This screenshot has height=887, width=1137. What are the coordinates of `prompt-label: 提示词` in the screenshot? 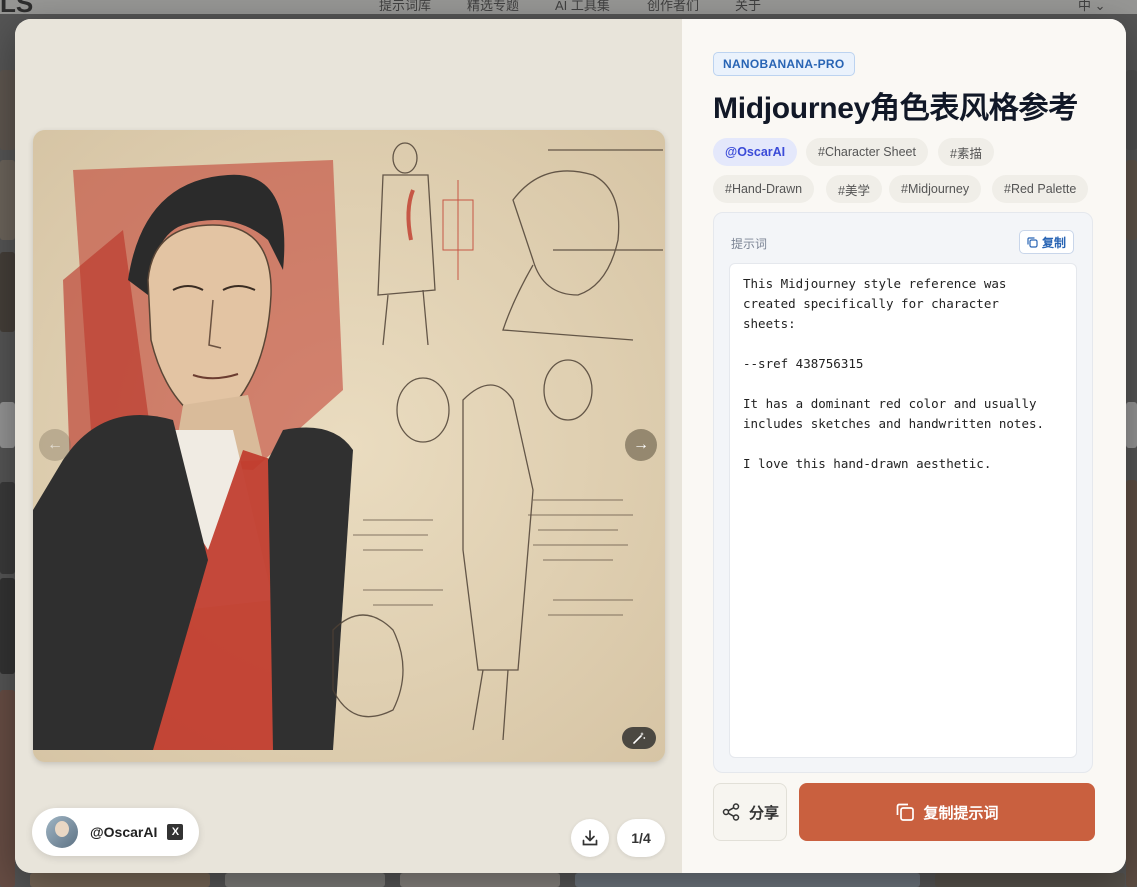 It's located at (749, 244).